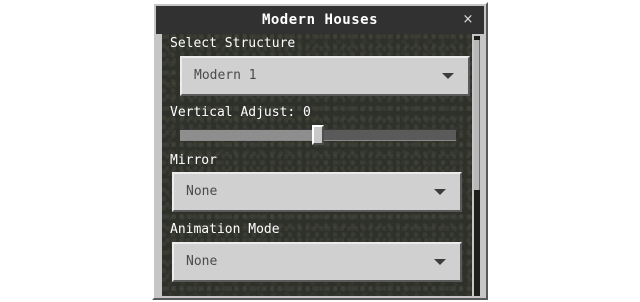  Describe the element at coordinates (225, 75) in the screenshot. I see `select-structure-value: Modern 1` at that location.